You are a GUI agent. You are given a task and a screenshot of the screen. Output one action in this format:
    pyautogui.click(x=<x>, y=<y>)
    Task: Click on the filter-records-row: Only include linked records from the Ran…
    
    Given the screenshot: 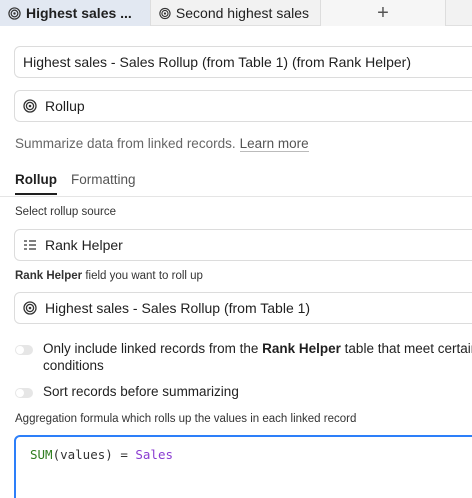 What is the action you would take?
    pyautogui.click(x=243, y=357)
    